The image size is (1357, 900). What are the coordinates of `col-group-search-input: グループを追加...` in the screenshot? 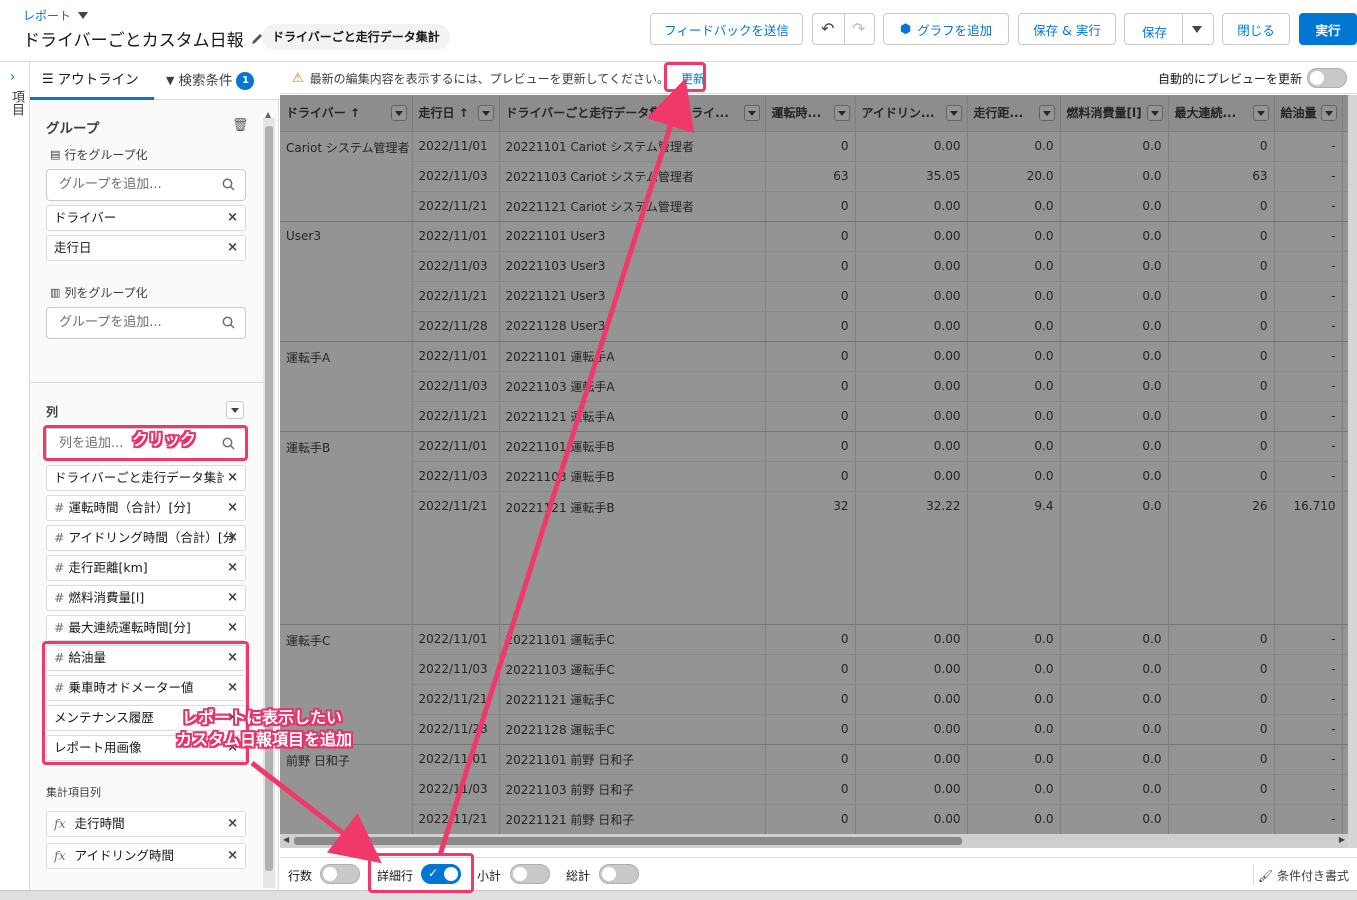 It's located at (146, 323).